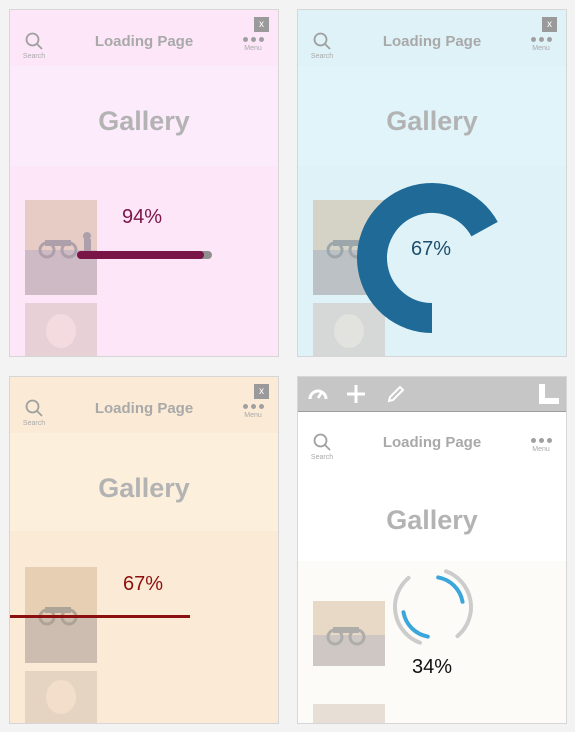  Describe the element at coordinates (432, 394) in the screenshot. I see `editor-toolbar` at that location.